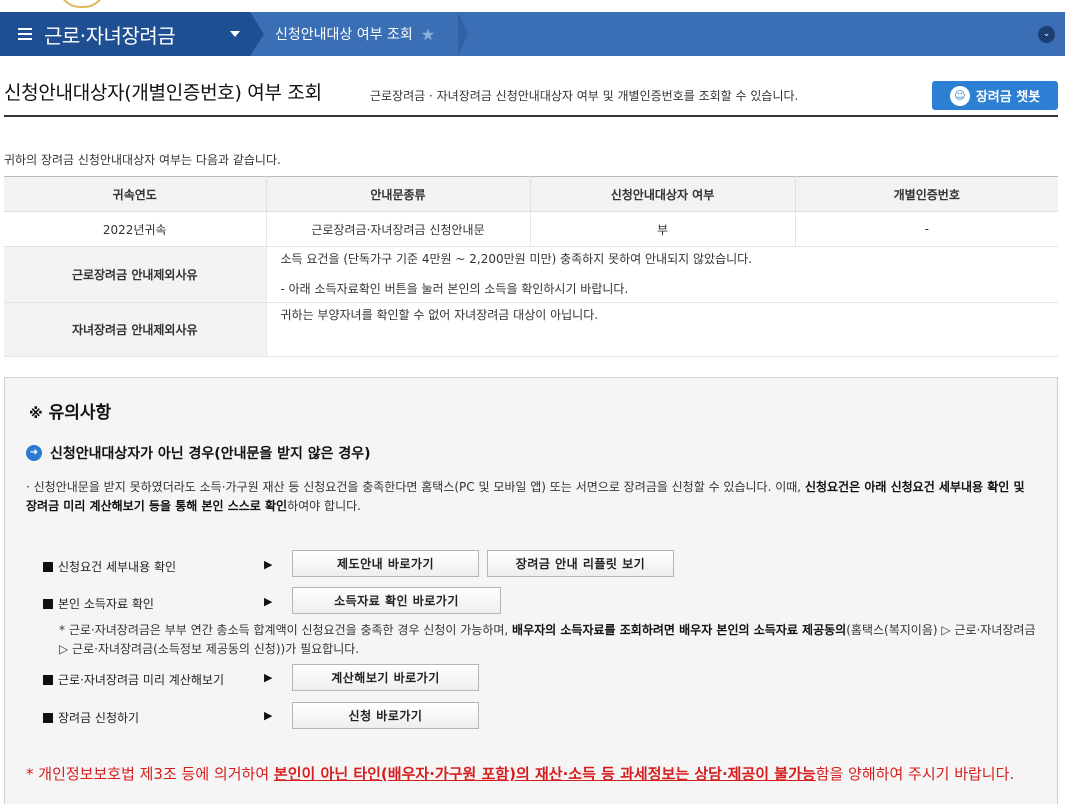  I want to click on action-row-income: 본인 소득자료 확인, so click(98, 603).